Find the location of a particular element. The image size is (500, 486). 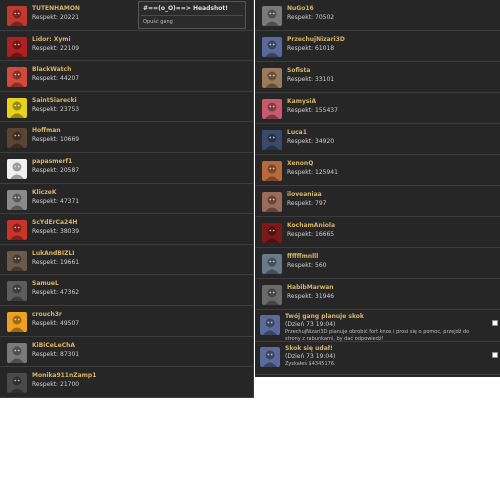

member-row: KochamAniola Respekt: 16665 is located at coordinates (377, 232).